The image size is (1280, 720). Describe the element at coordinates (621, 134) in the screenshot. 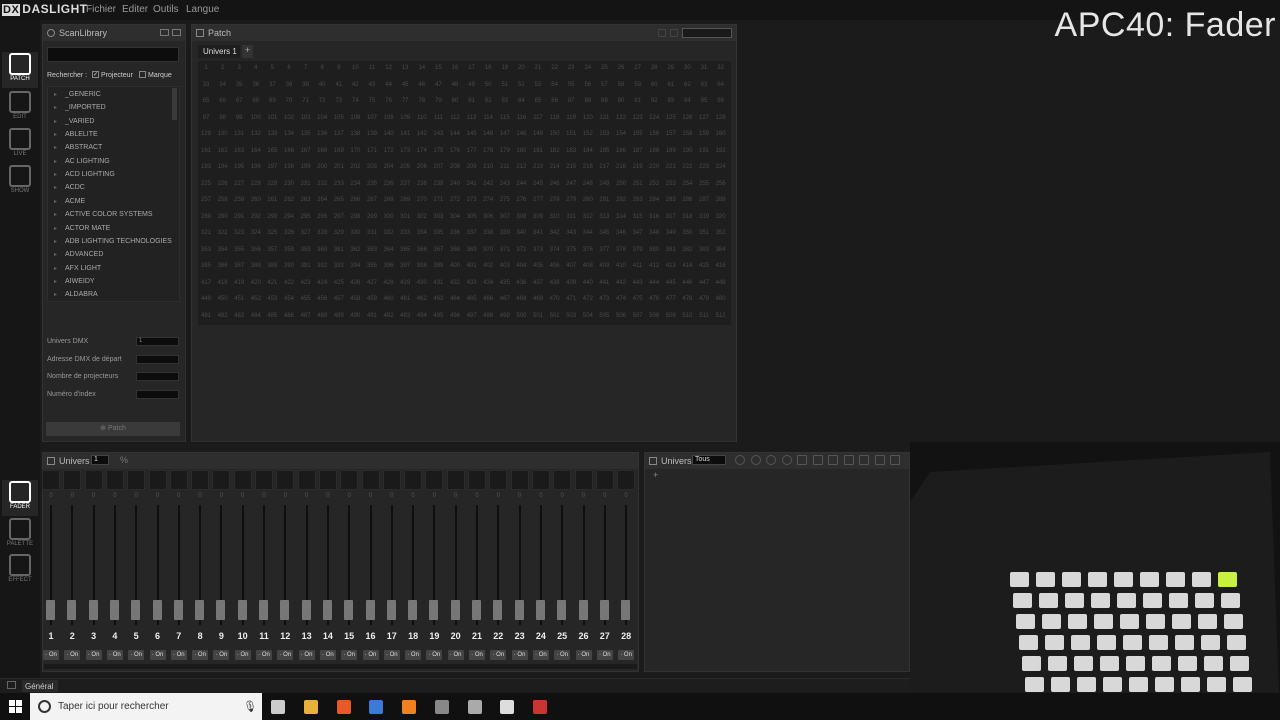

I see `dmx-channel-cell: 154` at that location.